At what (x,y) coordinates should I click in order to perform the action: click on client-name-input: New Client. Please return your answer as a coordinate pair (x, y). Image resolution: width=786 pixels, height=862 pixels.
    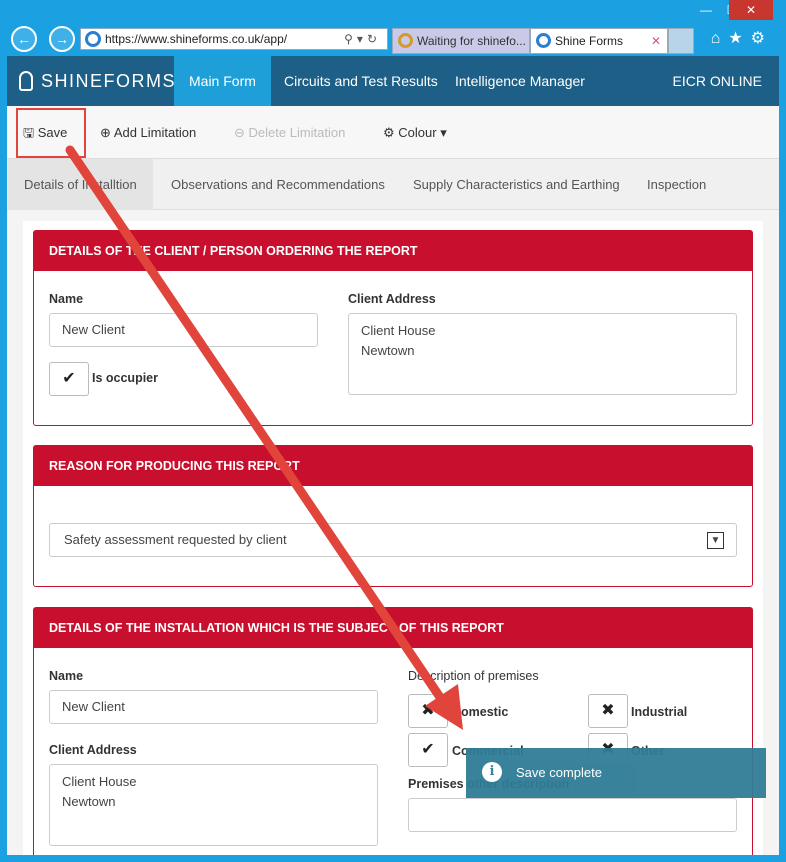
    Looking at the image, I should click on (183, 330).